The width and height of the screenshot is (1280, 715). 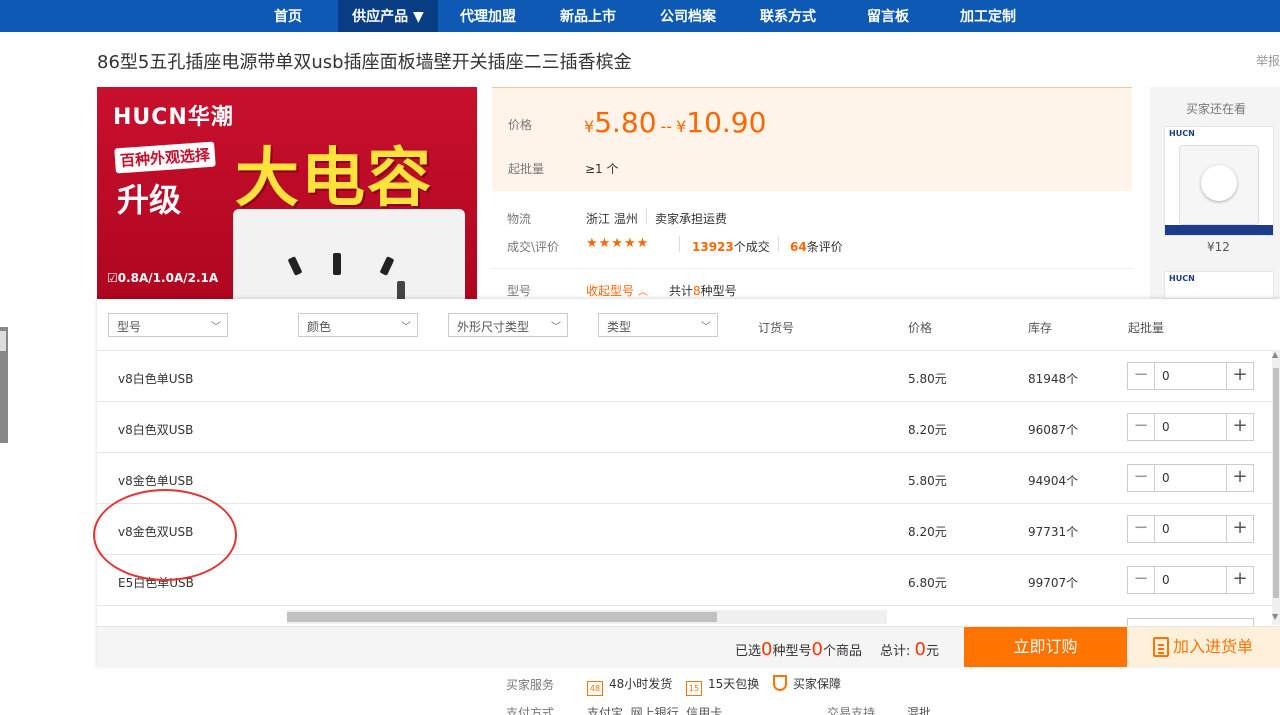 I want to click on table-row: v8金色单USB 5.80元 94904个 − 0 +, so click(x=685, y=478).